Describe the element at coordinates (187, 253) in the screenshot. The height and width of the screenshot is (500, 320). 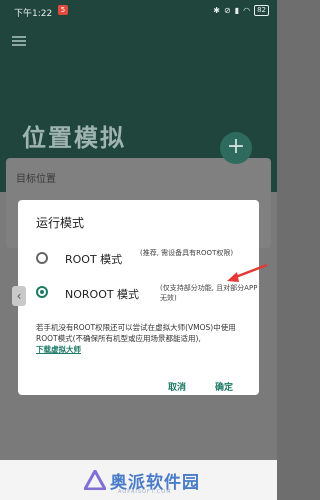
I see `root-mode-note: (推荐, 需设备具有ROOT权限)` at that location.